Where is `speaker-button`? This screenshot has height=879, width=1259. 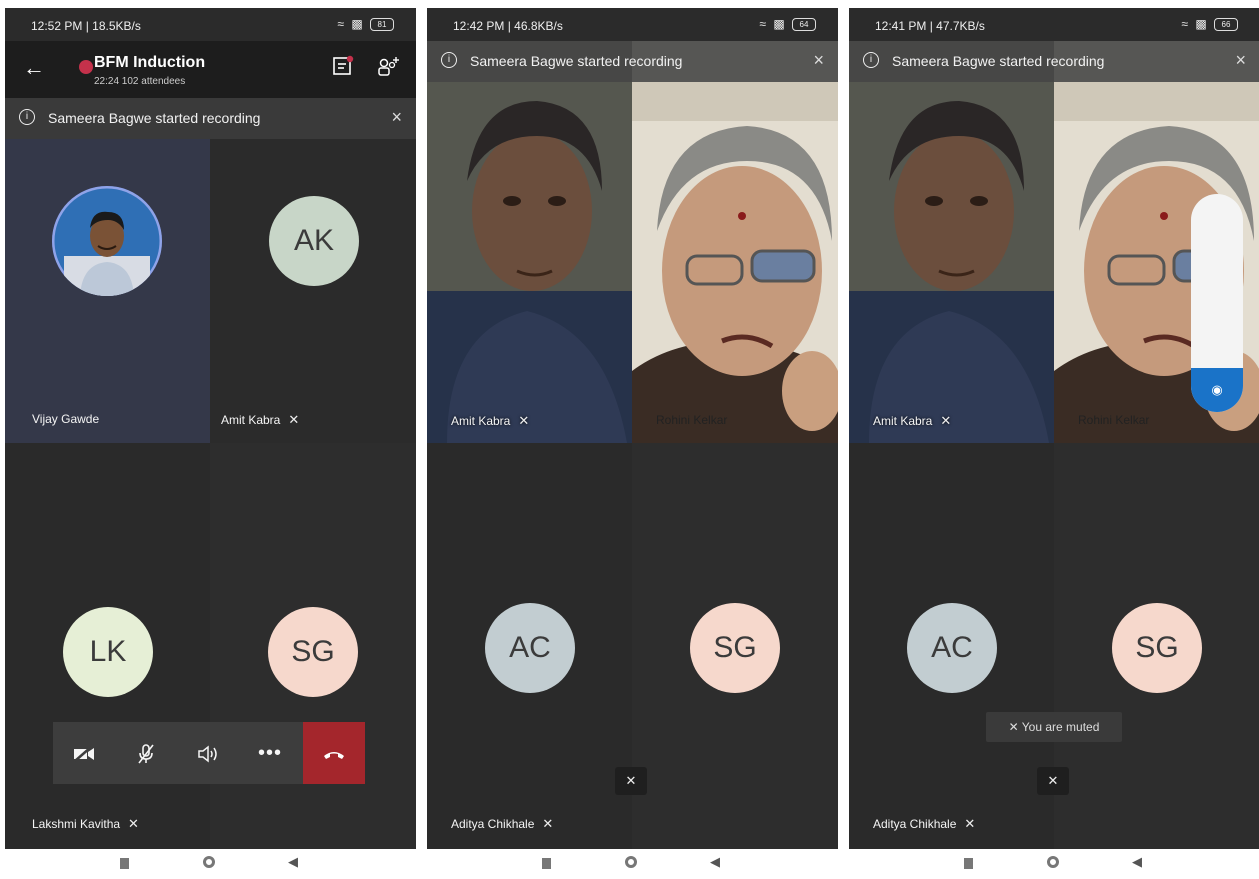 speaker-button is located at coordinates (208, 753).